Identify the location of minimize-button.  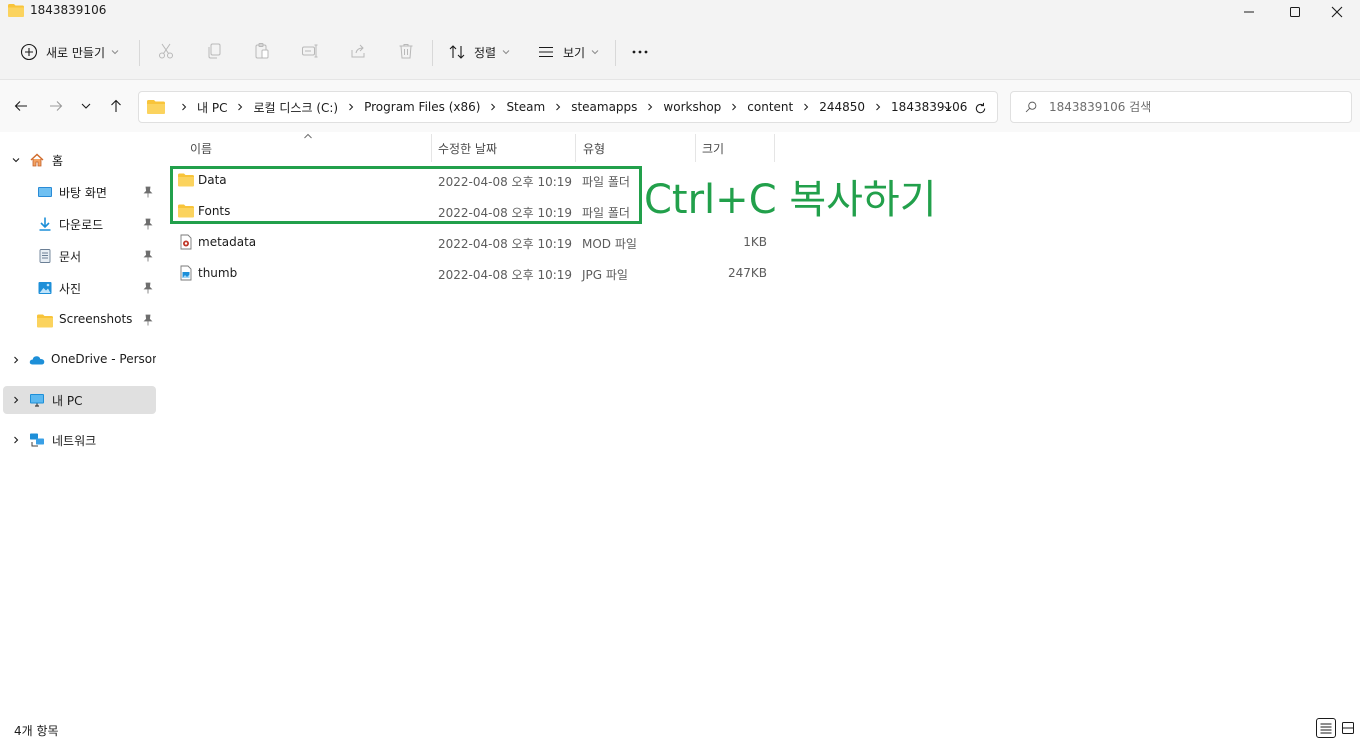
(1249, 12).